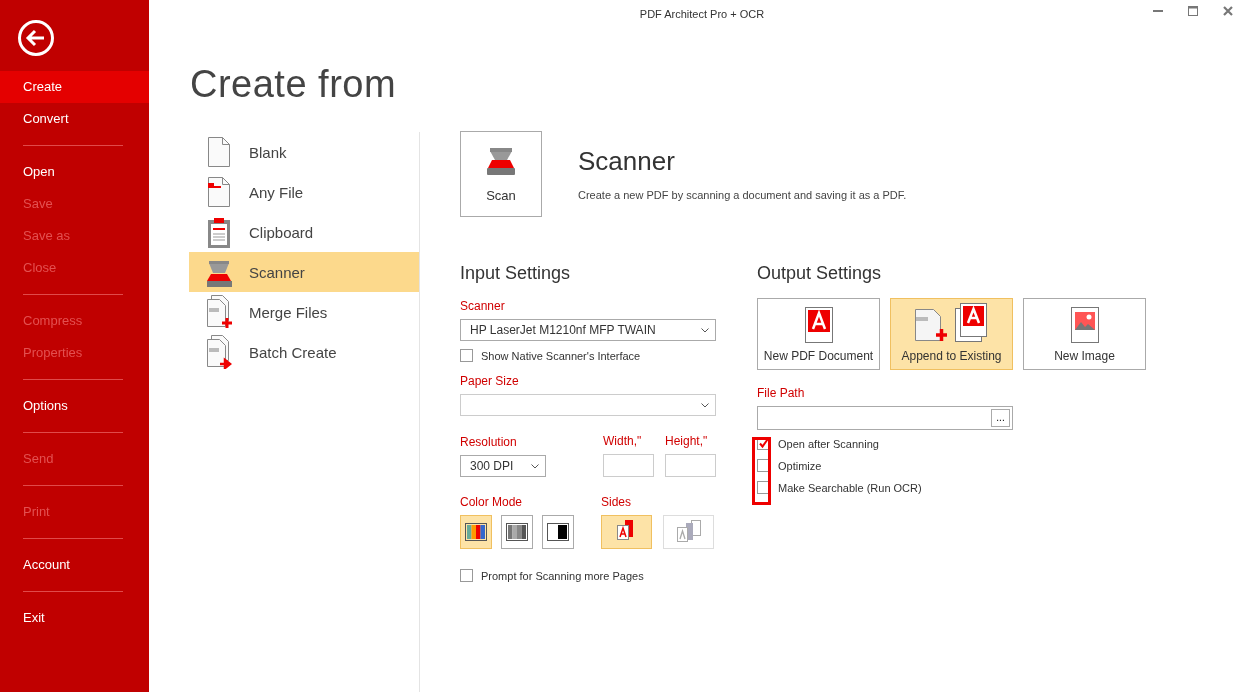 Image resolution: width=1255 pixels, height=692 pixels. I want to click on maximize-icon, so click(1193, 11).